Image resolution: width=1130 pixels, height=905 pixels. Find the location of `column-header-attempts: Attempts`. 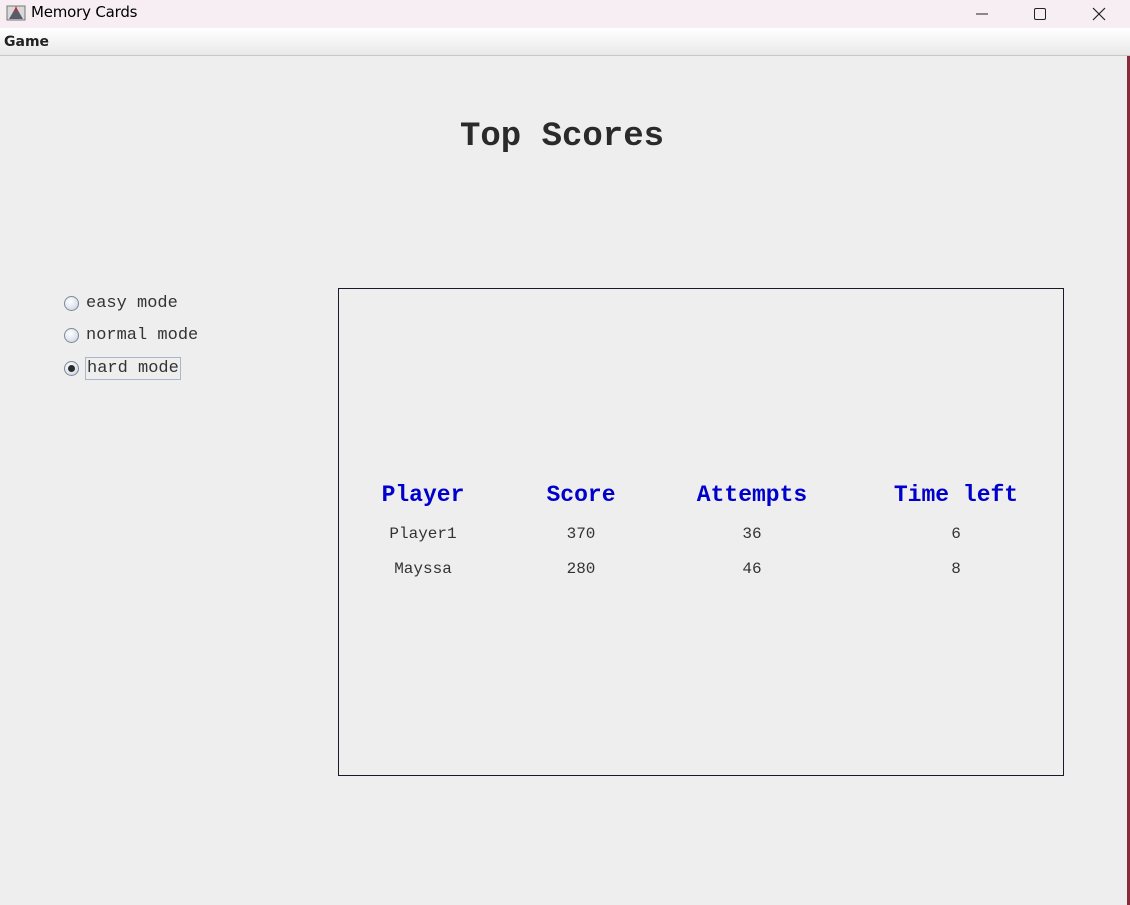

column-header-attempts: Attempts is located at coordinates (752, 495).